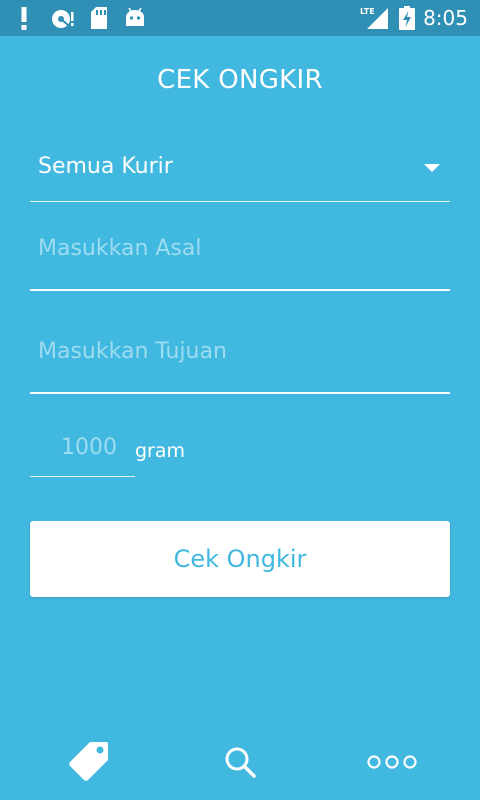  What do you see at coordinates (240, 201) in the screenshot?
I see `courier-underline` at bounding box center [240, 201].